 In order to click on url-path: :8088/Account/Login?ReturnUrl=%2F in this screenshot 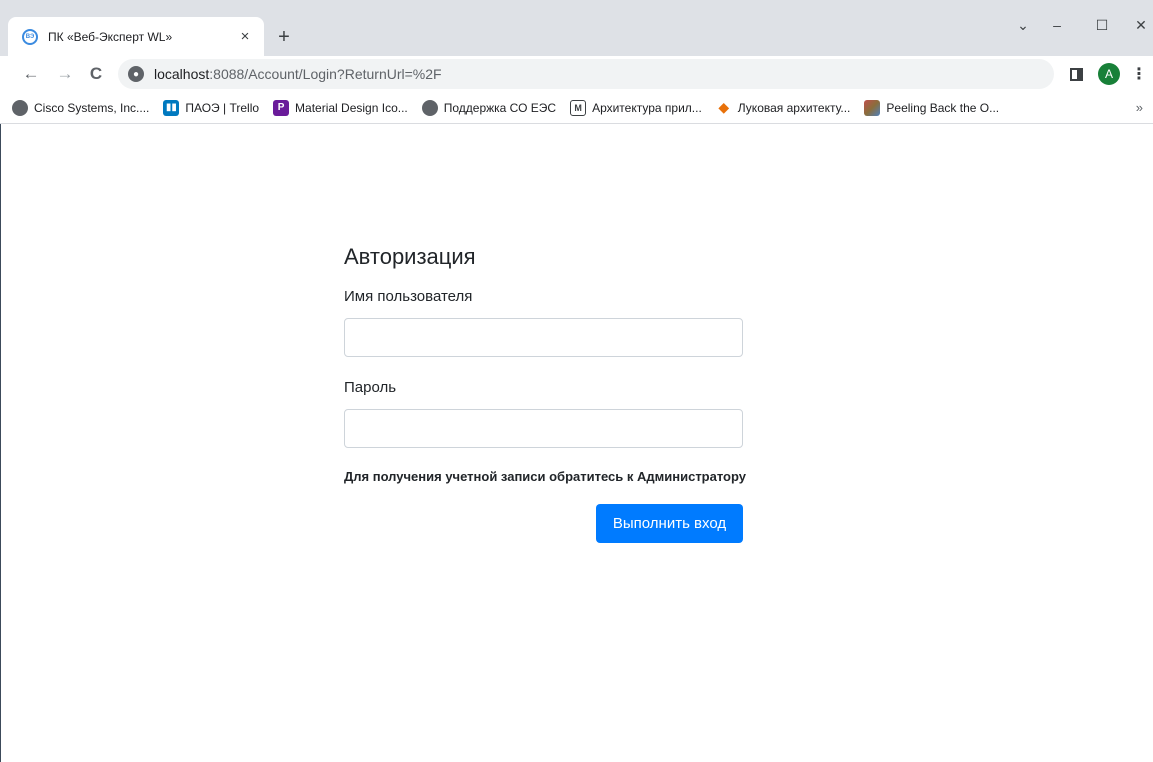, I will do `click(325, 74)`.